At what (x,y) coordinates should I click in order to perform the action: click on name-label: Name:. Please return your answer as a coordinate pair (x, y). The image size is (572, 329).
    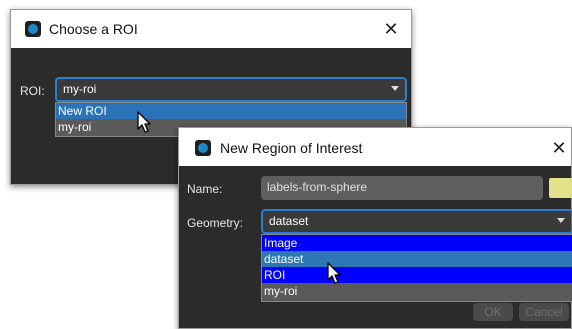
    Looking at the image, I should click on (205, 189).